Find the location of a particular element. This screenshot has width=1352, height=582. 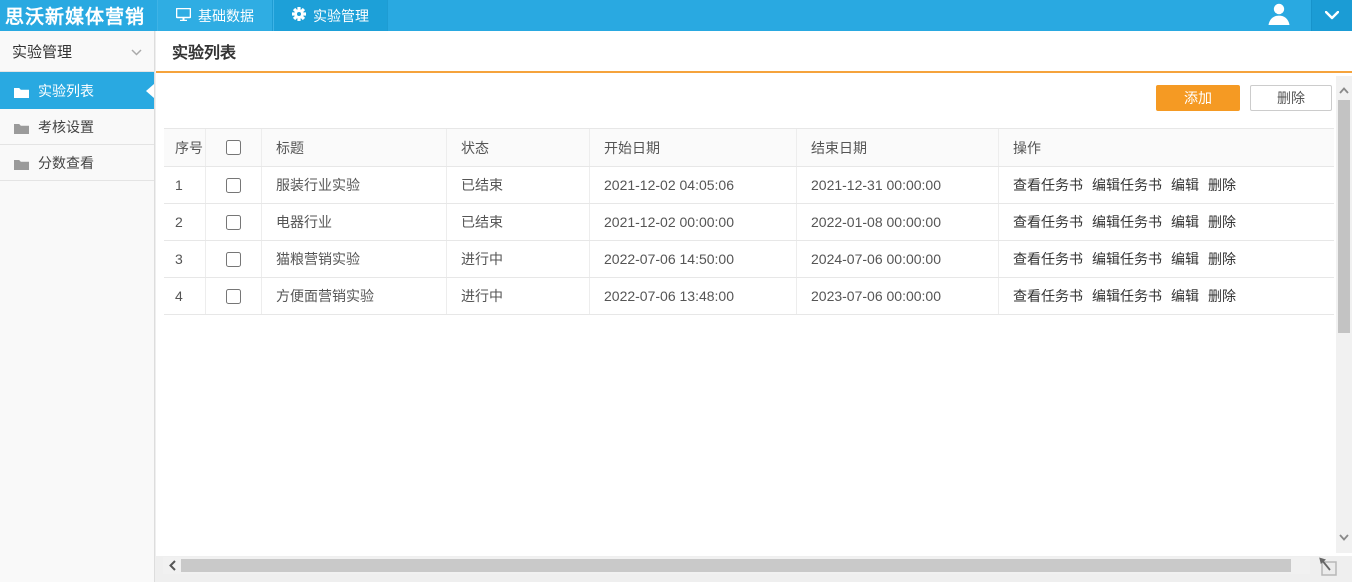

scroll-up-icon is located at coordinates (1344, 90).